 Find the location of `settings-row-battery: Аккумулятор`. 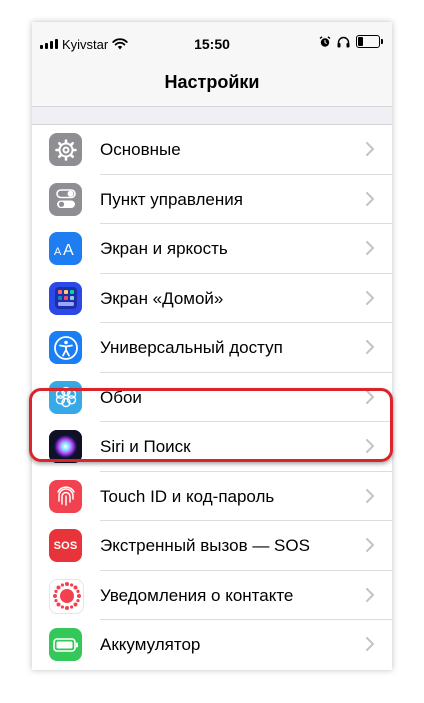

settings-row-battery: Аккумулятор is located at coordinates (212, 645).